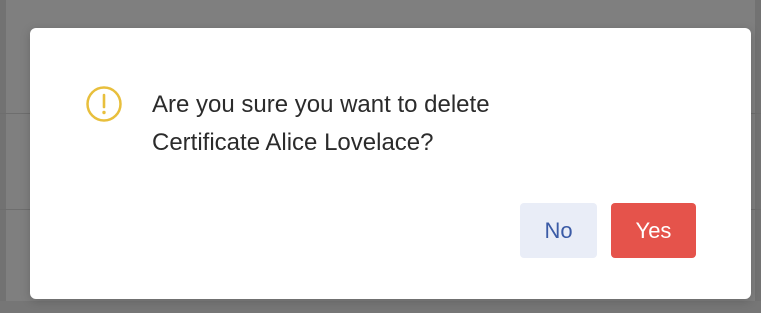  Describe the element at coordinates (104, 104) in the screenshot. I see `warning-circle-icon` at that location.